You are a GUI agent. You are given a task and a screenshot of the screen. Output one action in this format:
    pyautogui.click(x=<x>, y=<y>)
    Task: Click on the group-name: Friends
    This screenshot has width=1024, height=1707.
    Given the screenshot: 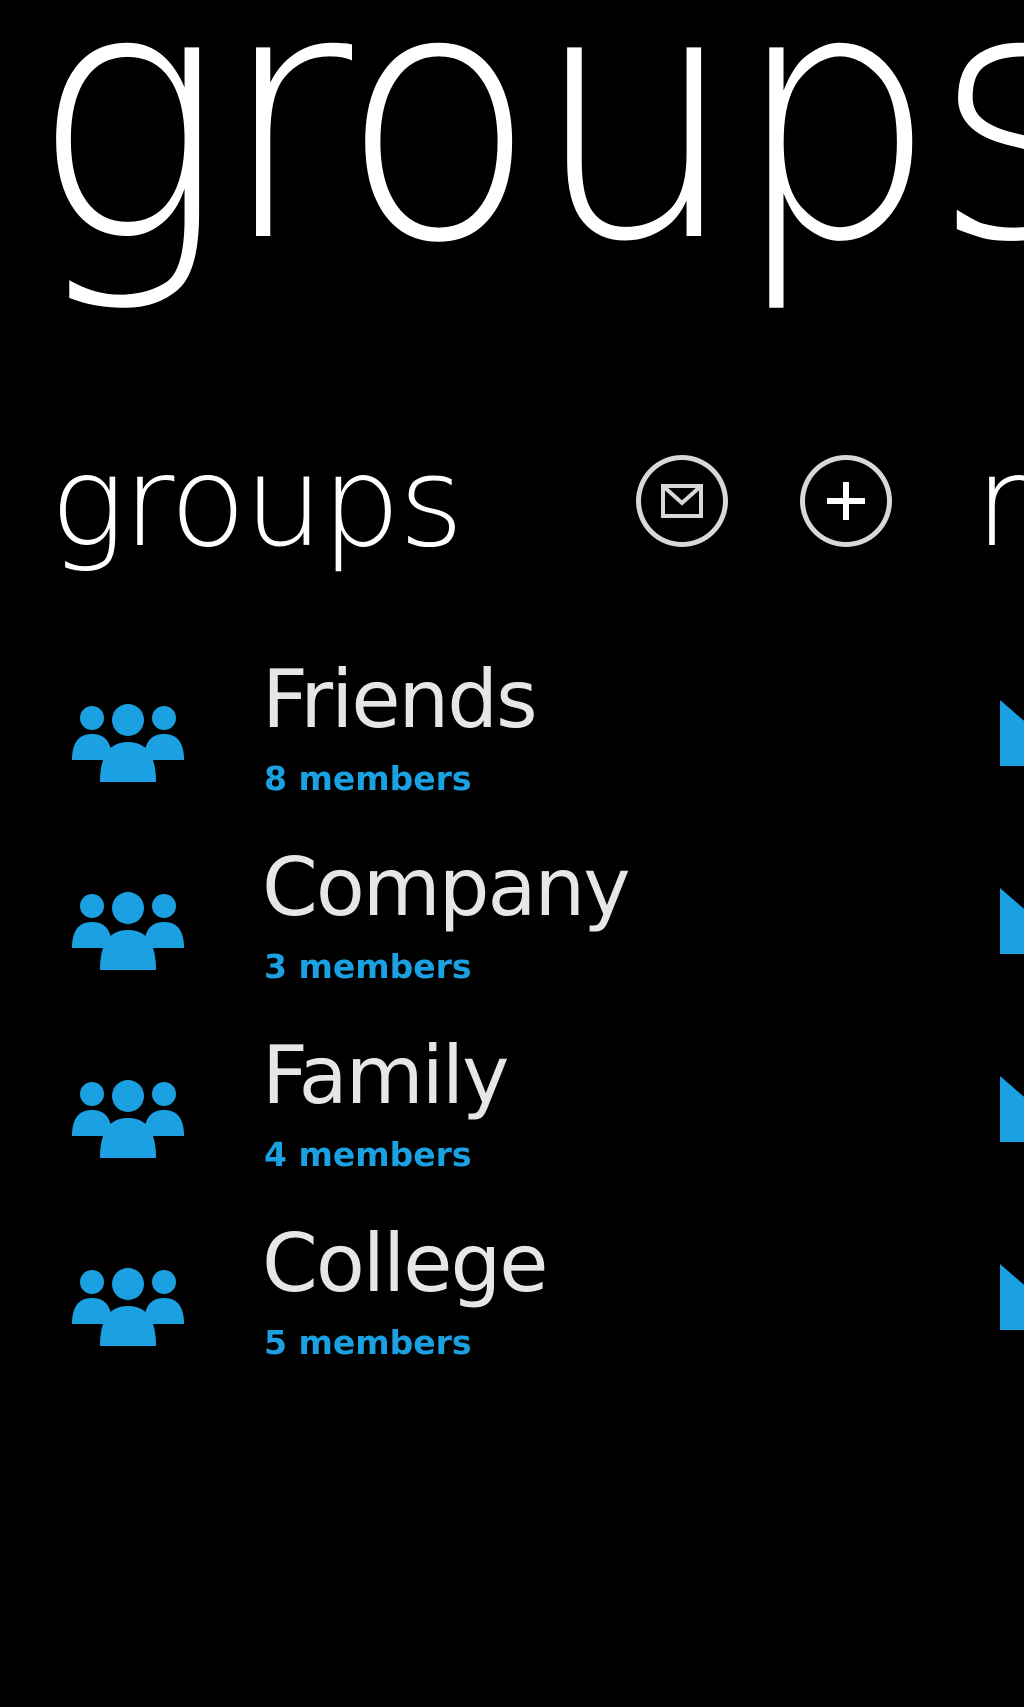 What is the action you would take?
    pyautogui.click(x=400, y=699)
    